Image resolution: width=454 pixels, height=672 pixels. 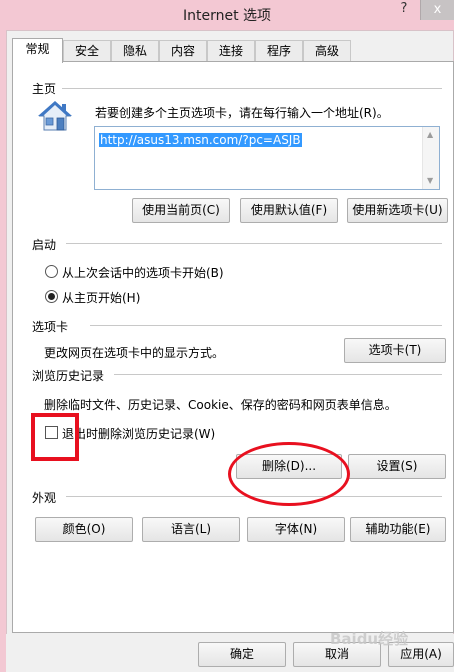 I want to click on title-bar: Internet 选项 ? x, so click(x=227, y=15).